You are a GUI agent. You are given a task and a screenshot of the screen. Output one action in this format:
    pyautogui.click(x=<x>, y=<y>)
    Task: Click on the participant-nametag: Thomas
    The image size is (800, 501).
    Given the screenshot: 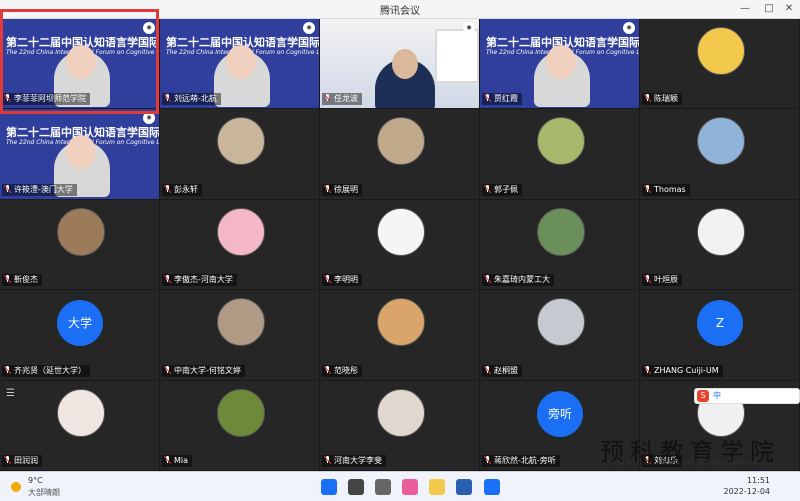 What is the action you would take?
    pyautogui.click(x=666, y=189)
    